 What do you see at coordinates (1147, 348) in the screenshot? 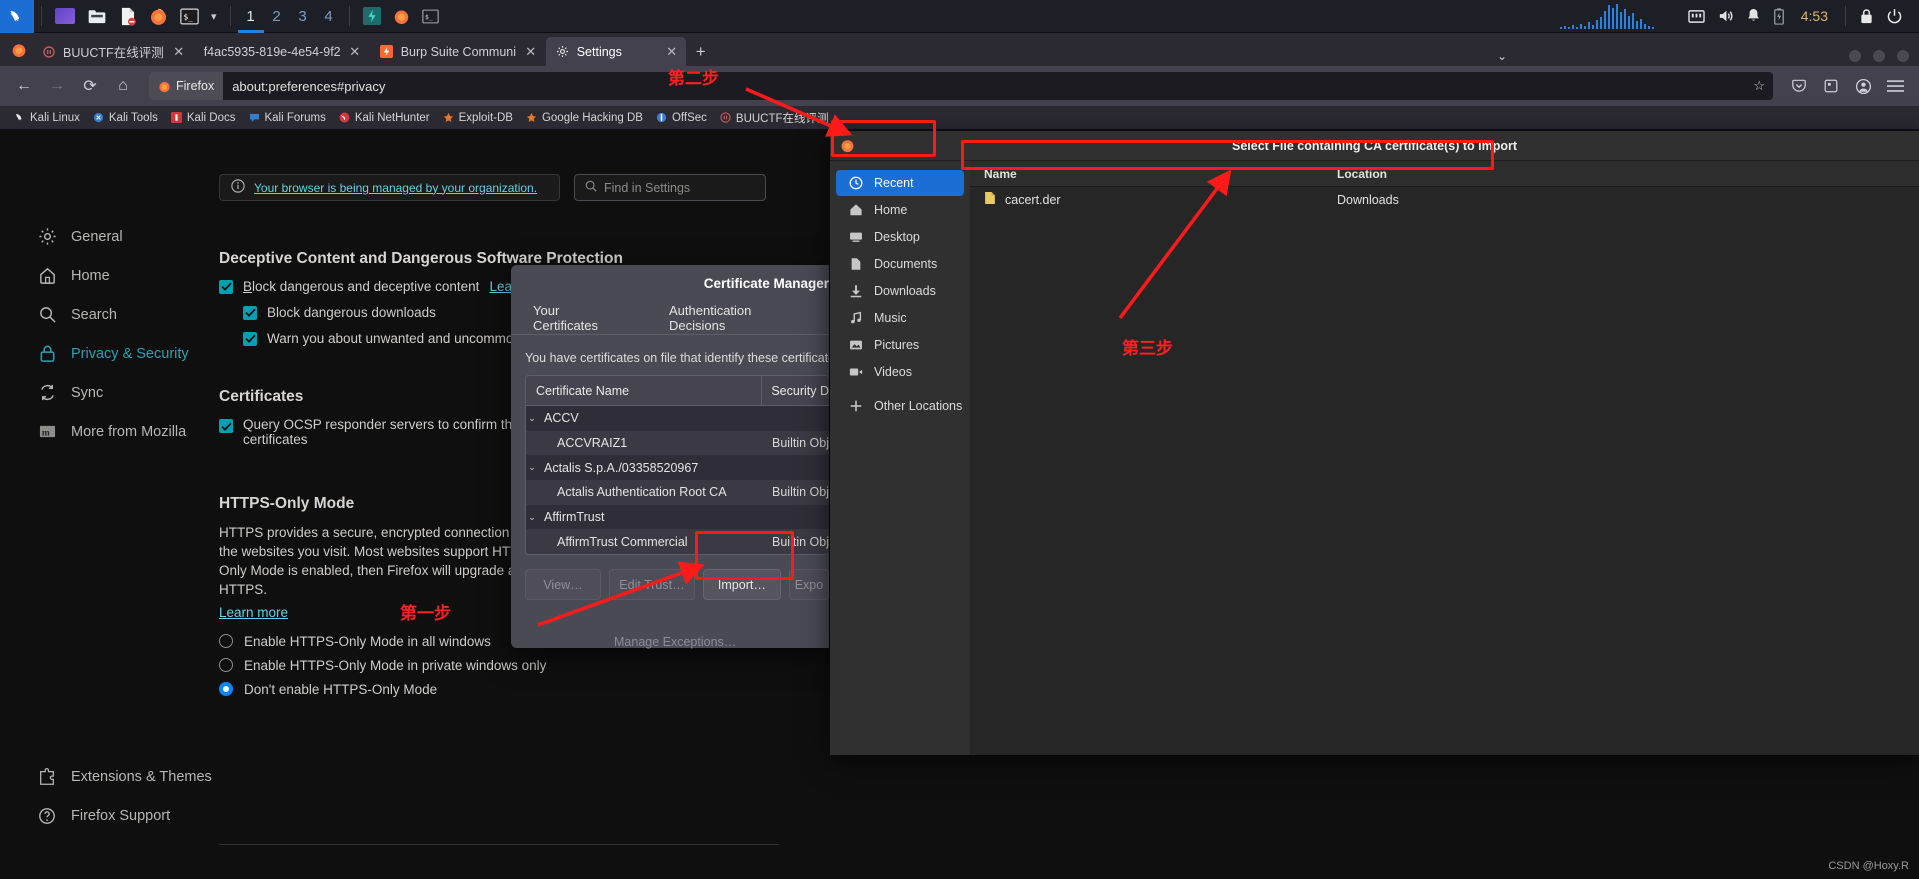
I see `annotation-step3: 第三步` at bounding box center [1147, 348].